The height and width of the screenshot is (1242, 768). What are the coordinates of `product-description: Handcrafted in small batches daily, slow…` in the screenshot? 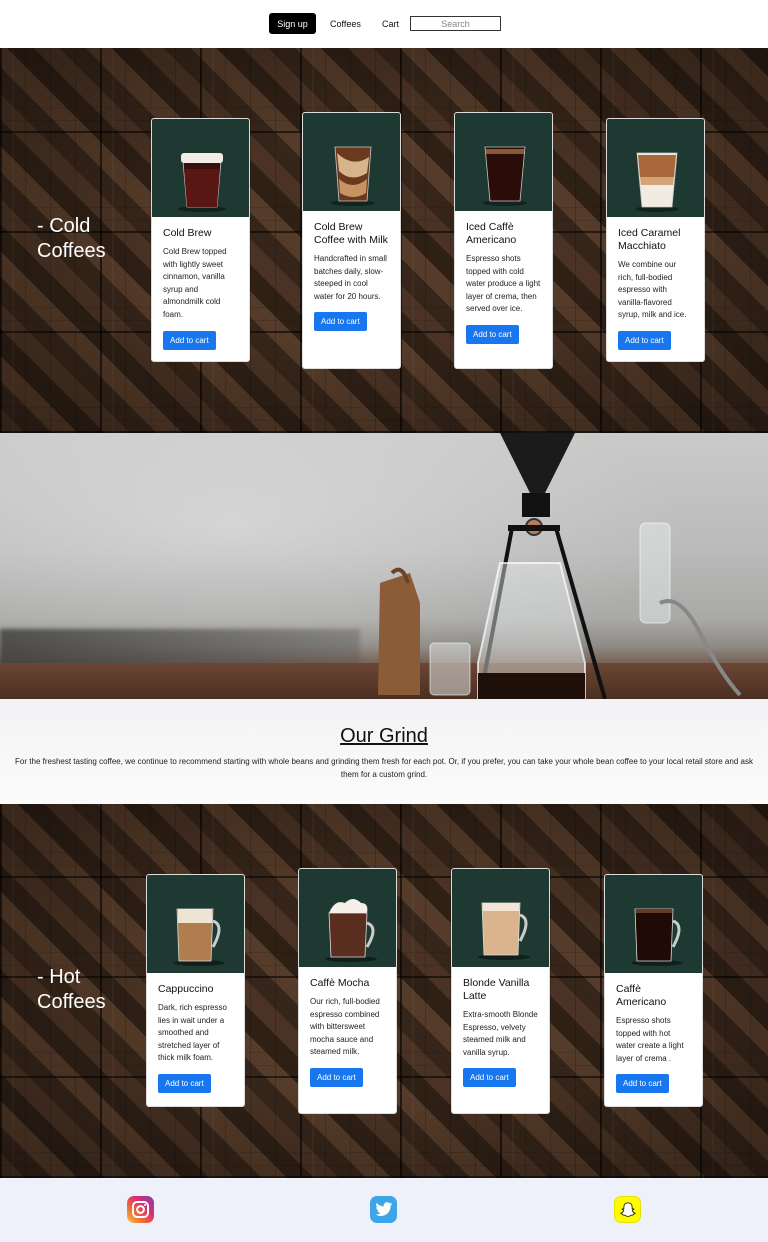 It's located at (350, 277).